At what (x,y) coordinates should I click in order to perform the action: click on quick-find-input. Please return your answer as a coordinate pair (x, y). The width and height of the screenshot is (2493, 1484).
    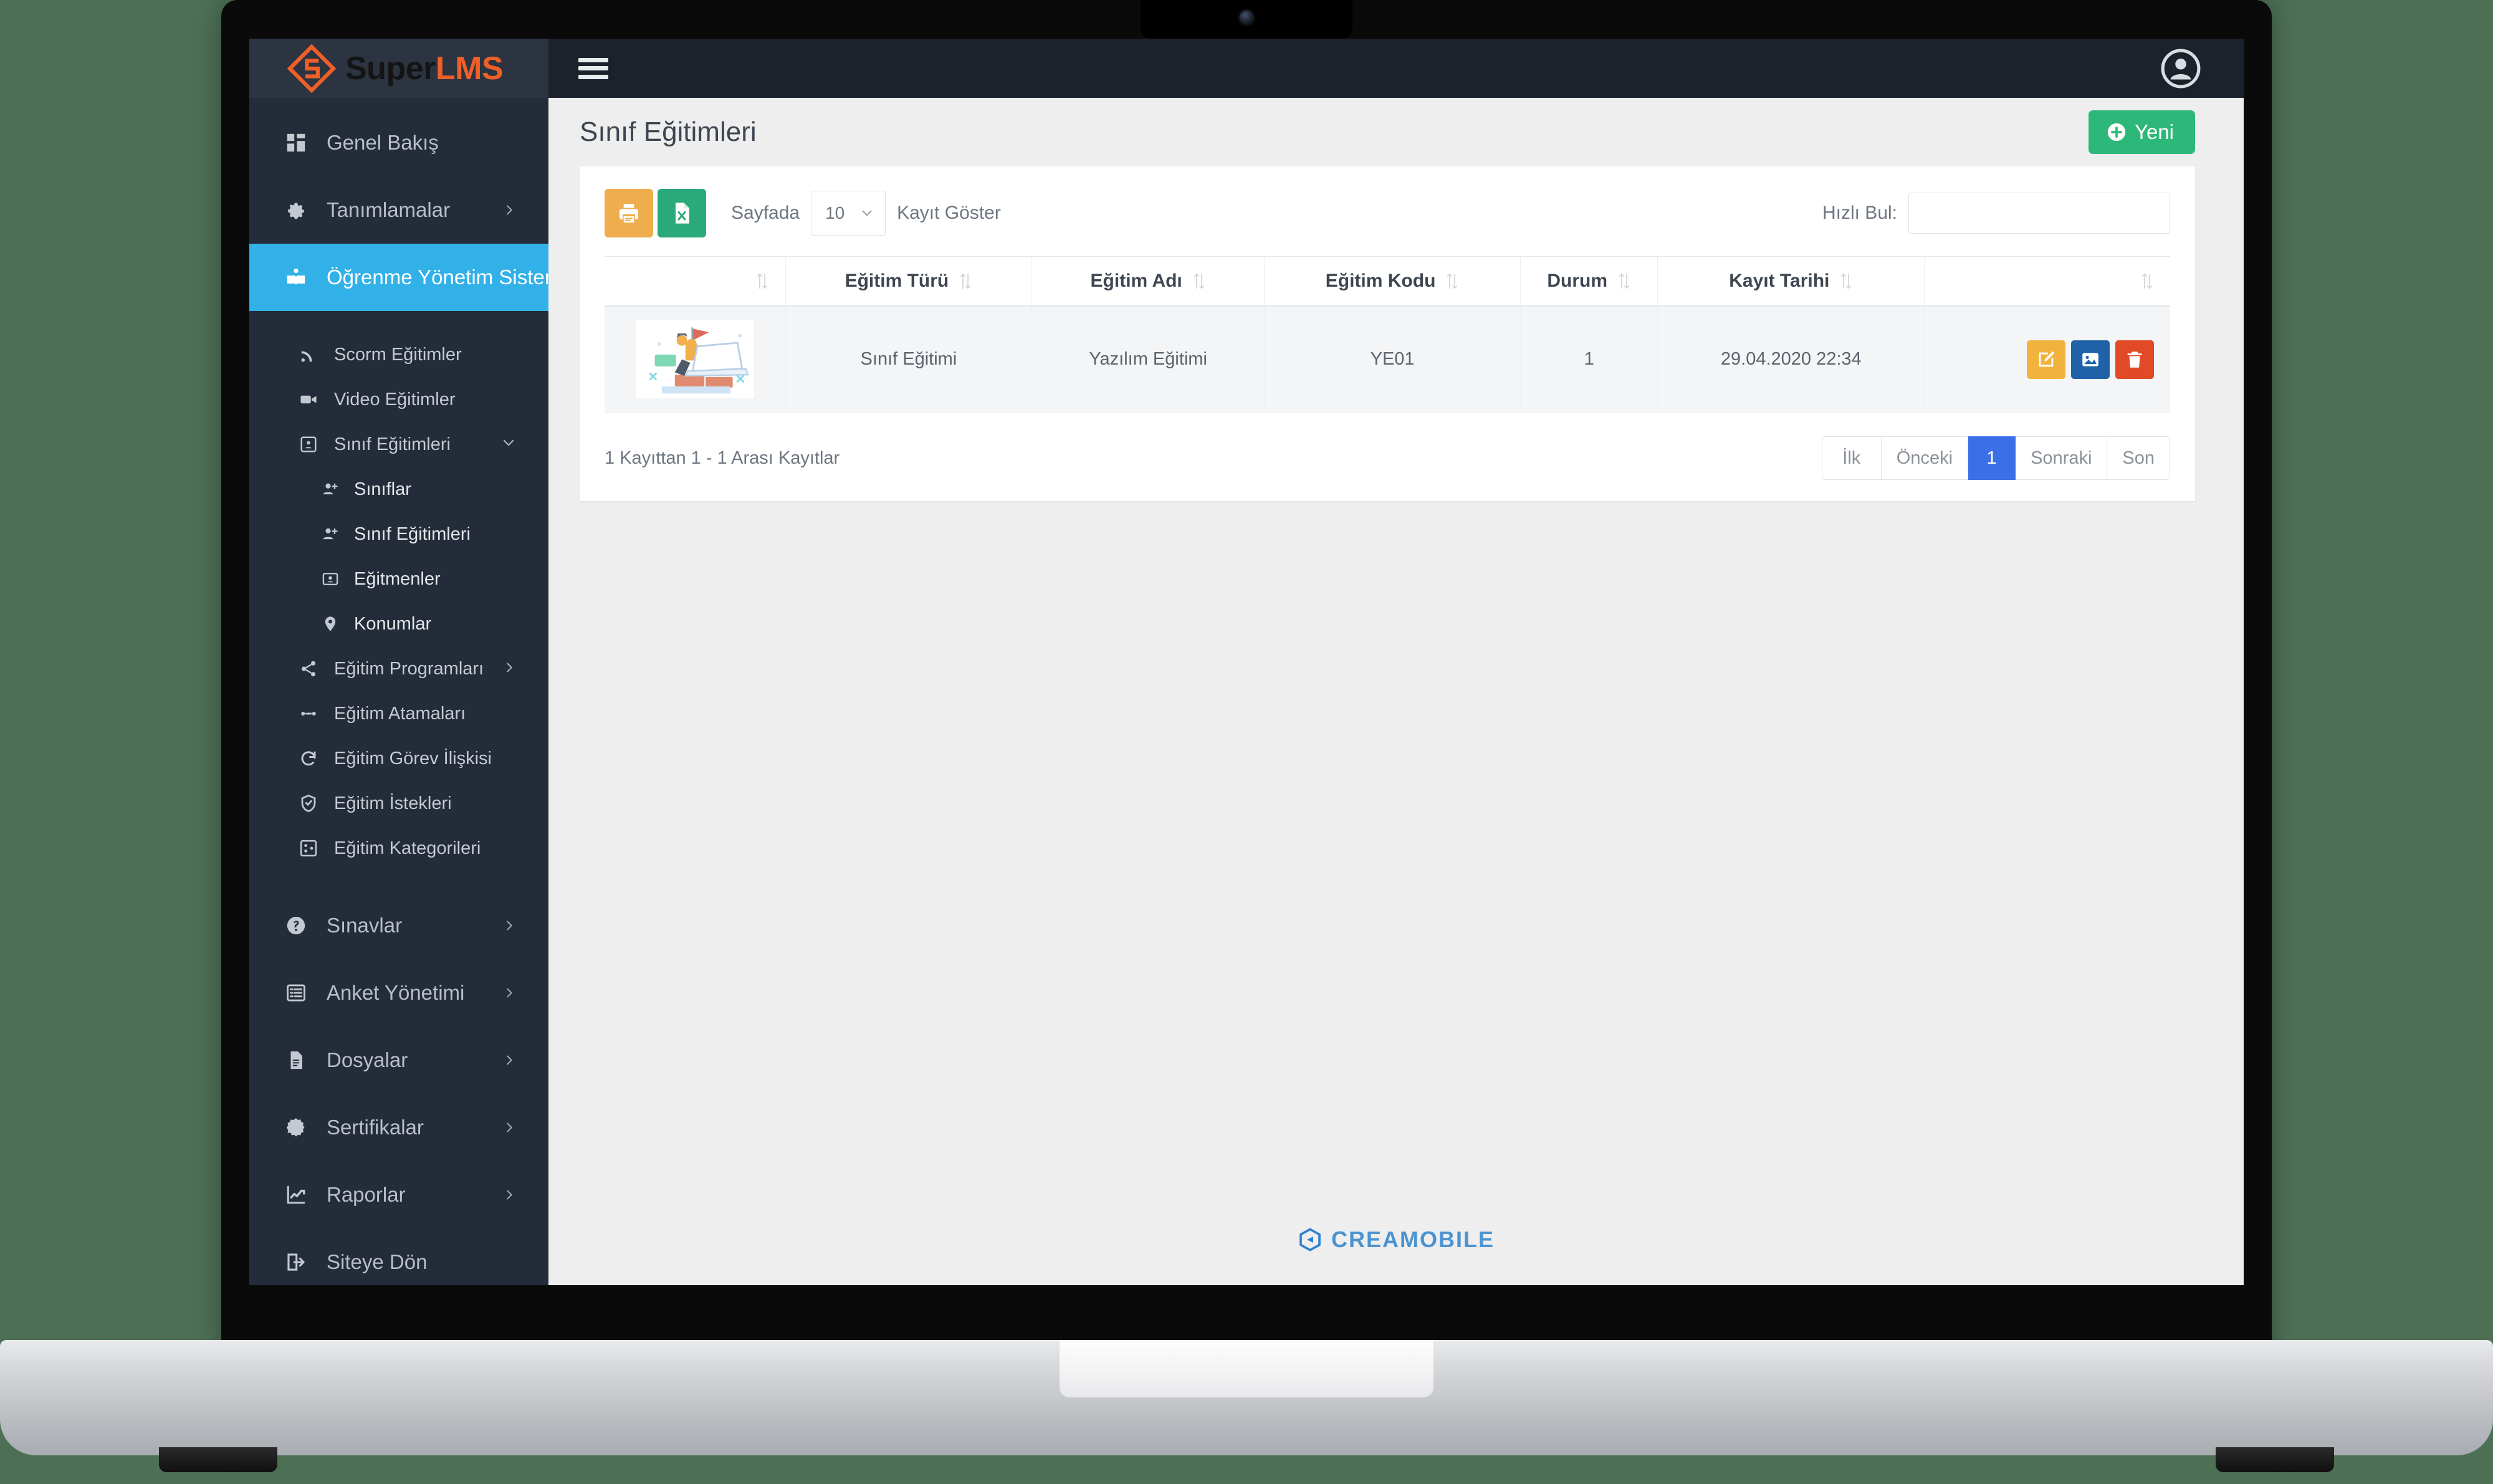
    Looking at the image, I should click on (2039, 213).